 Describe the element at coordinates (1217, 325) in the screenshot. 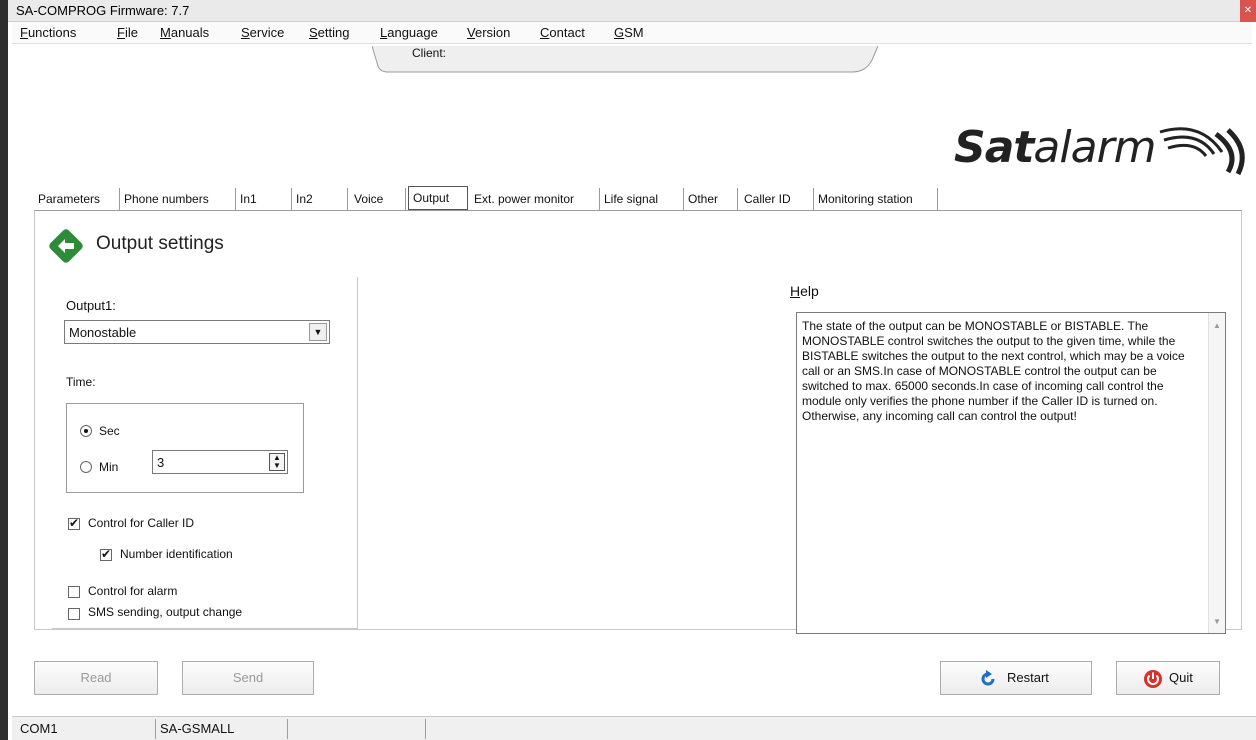

I see `scroll-up-icon: ▲` at that location.